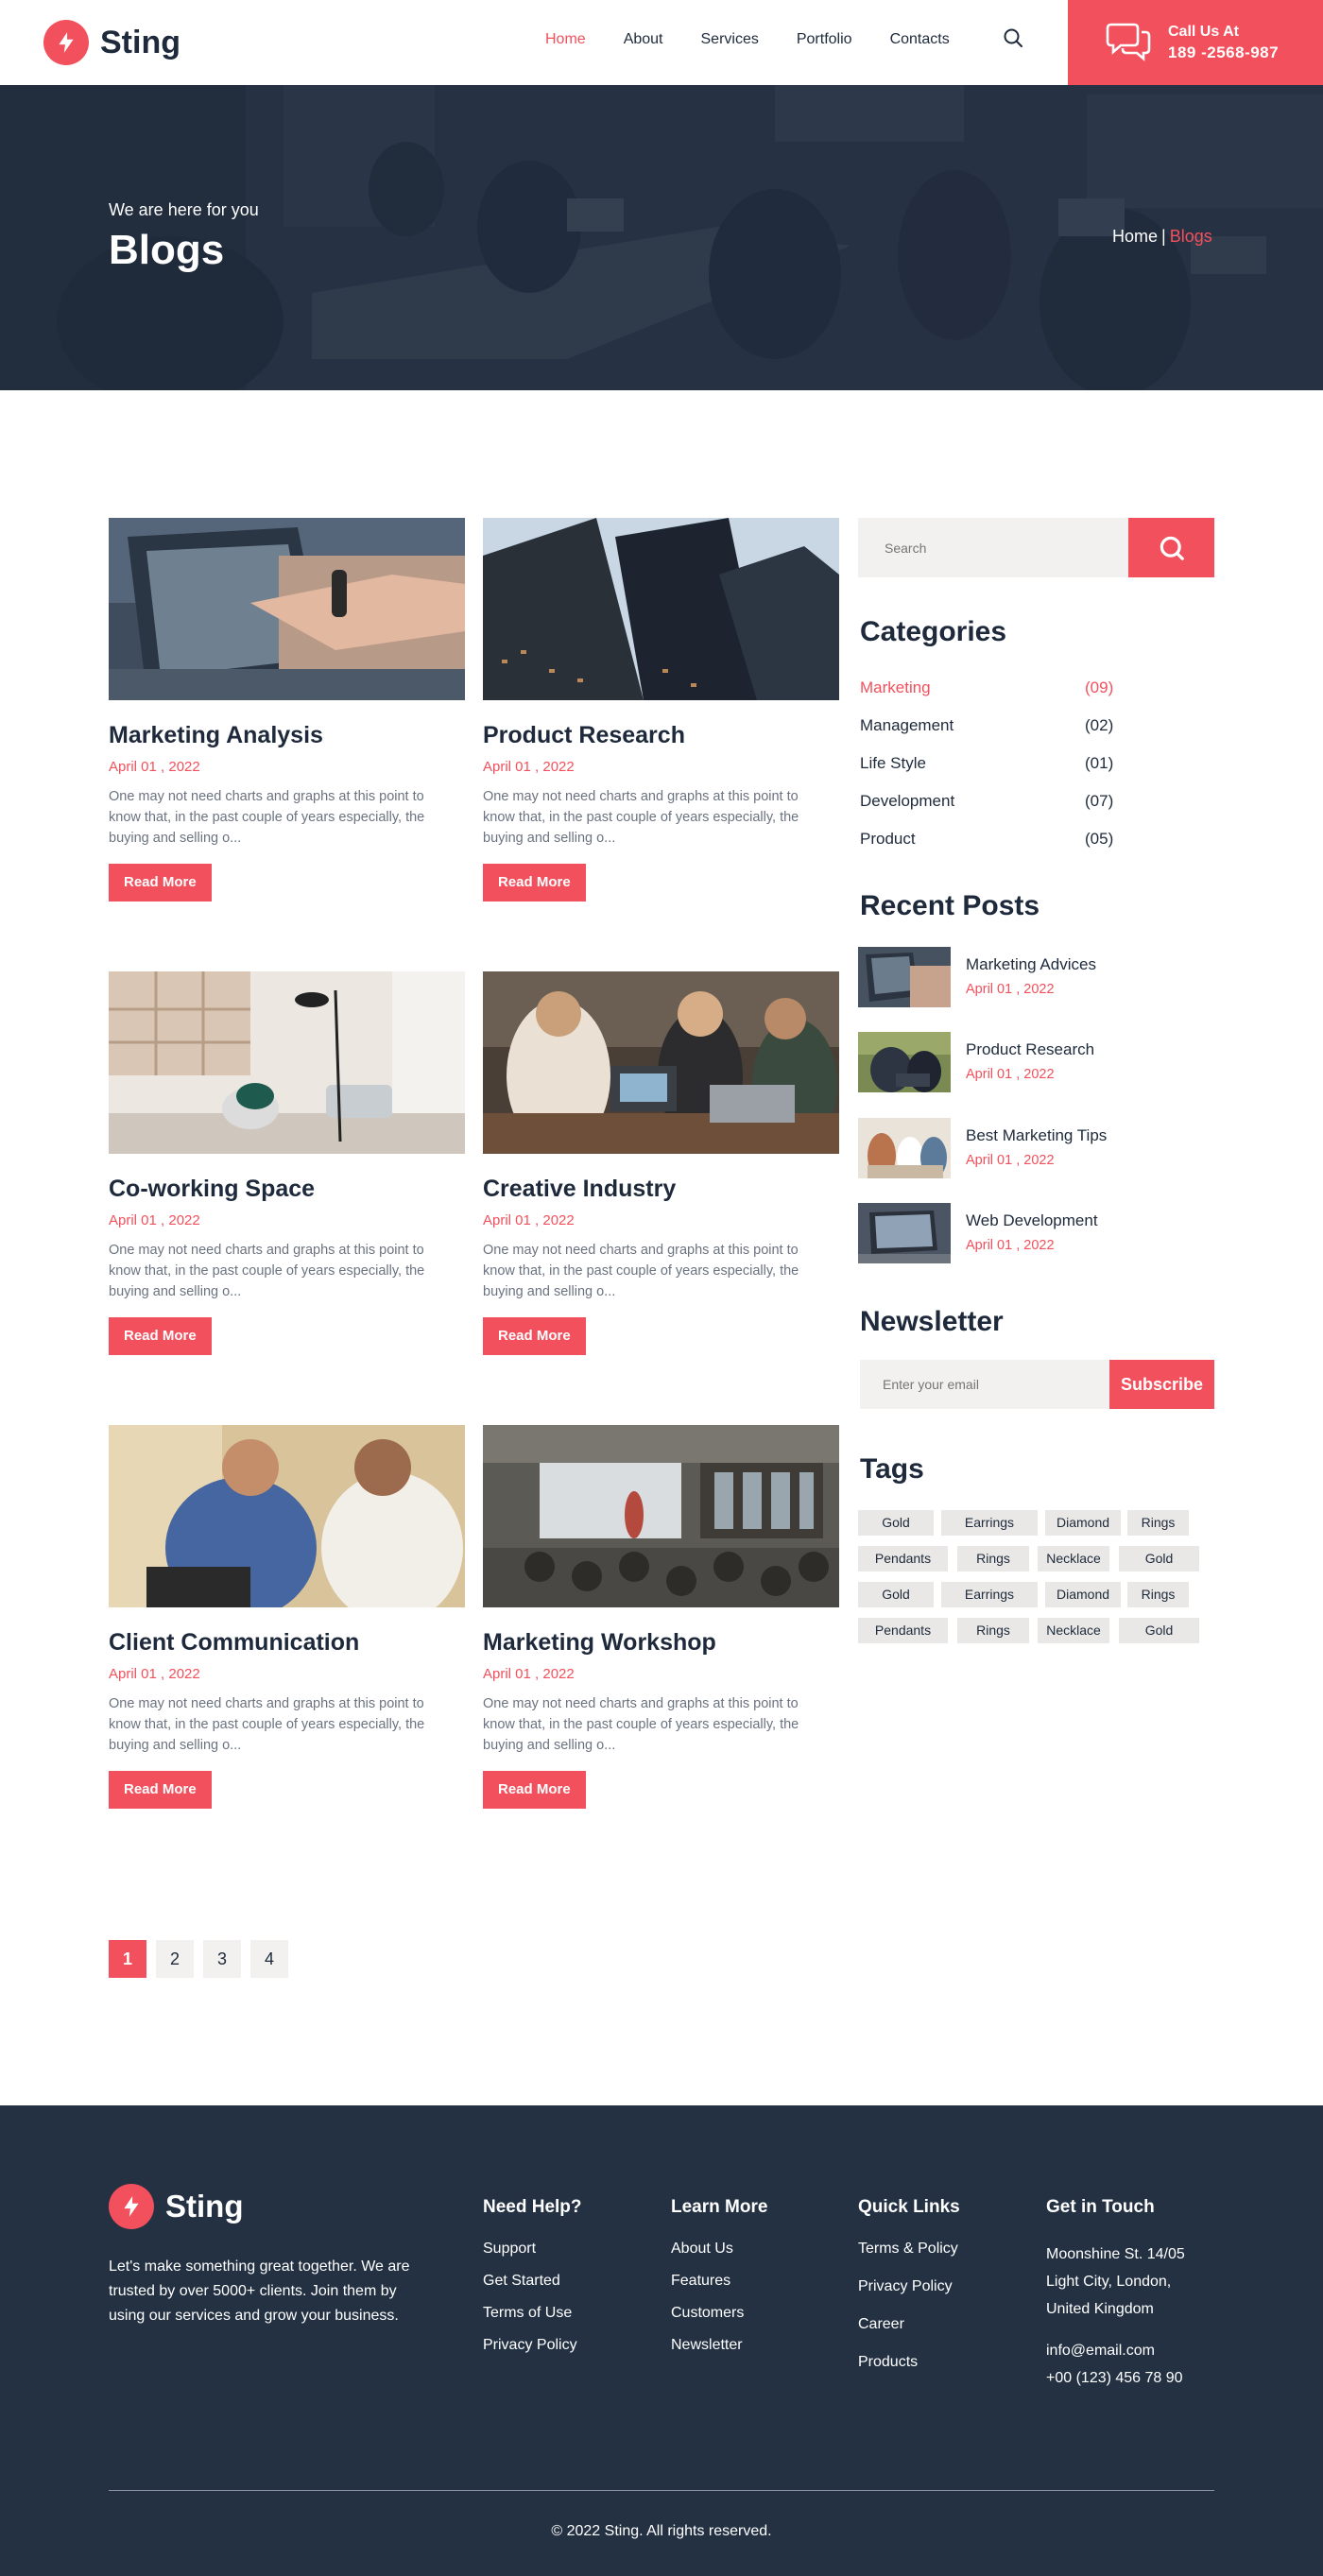 The image size is (1323, 2576). Describe the element at coordinates (1014, 38) in the screenshot. I see `search-icon` at that location.